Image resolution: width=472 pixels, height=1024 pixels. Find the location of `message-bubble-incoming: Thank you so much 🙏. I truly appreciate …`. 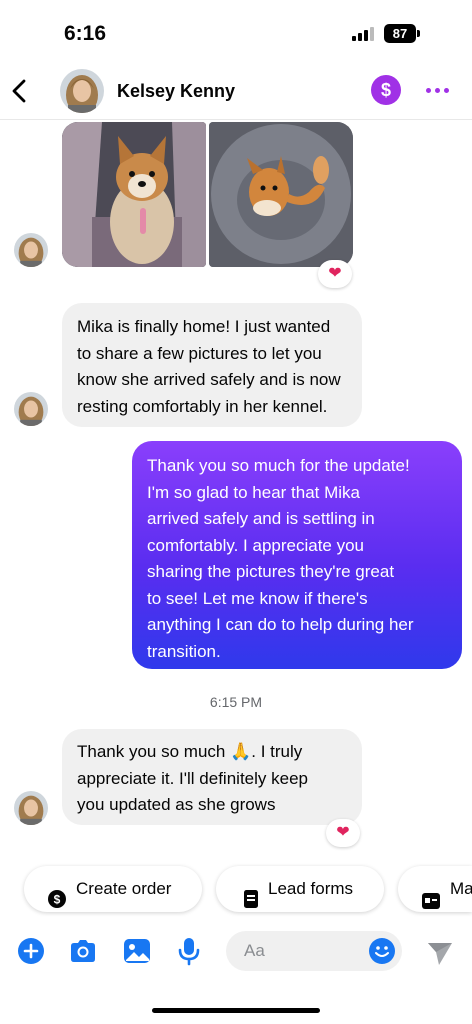

message-bubble-incoming: Thank you so much 🙏. I truly appreciate … is located at coordinates (212, 777).